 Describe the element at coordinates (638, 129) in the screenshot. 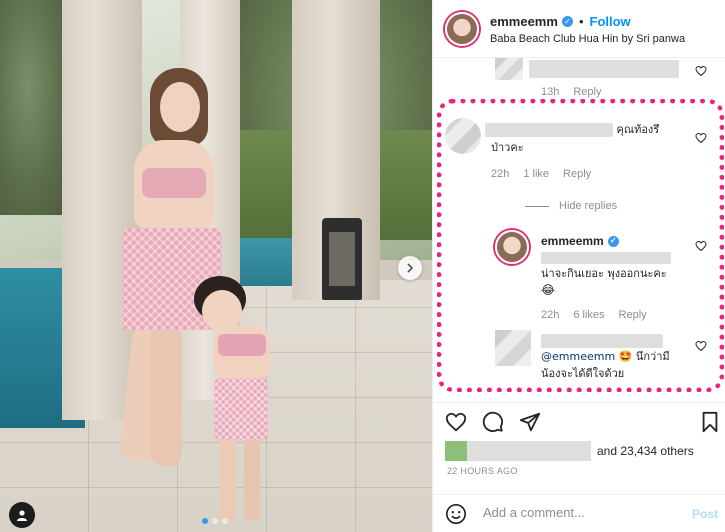

I see `comment-text-suffix: คุณท้องรึ` at that location.